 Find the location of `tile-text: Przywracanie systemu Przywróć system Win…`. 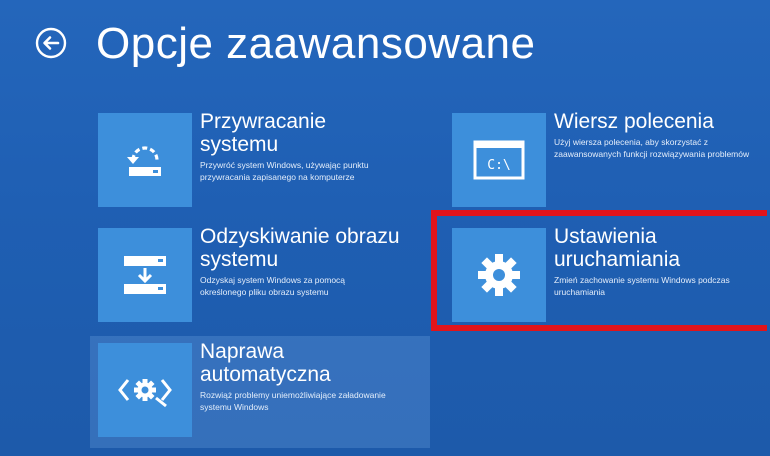

tile-text: Przywracanie systemu Przywróć system Win… is located at coordinates (305, 146).